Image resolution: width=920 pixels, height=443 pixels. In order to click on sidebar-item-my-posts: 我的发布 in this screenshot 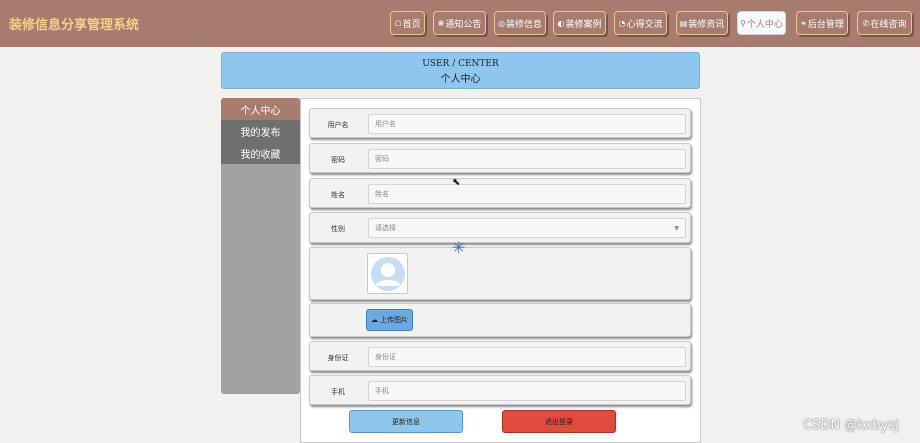, I will do `click(260, 131)`.